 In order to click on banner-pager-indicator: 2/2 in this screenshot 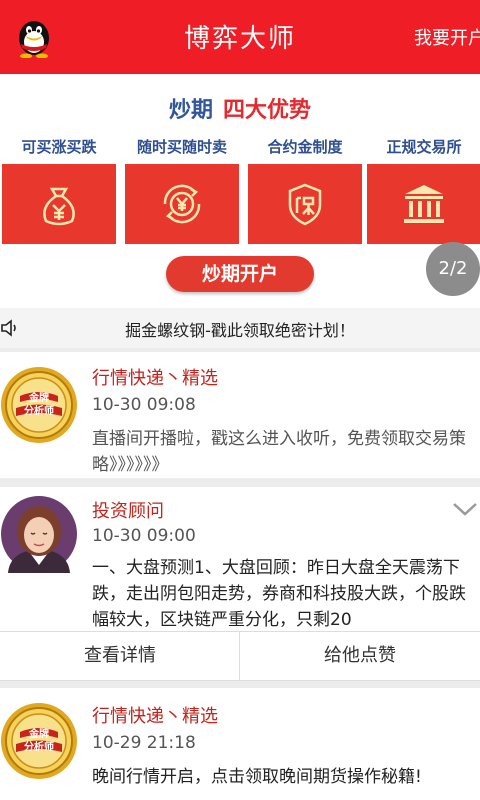, I will do `click(453, 269)`.